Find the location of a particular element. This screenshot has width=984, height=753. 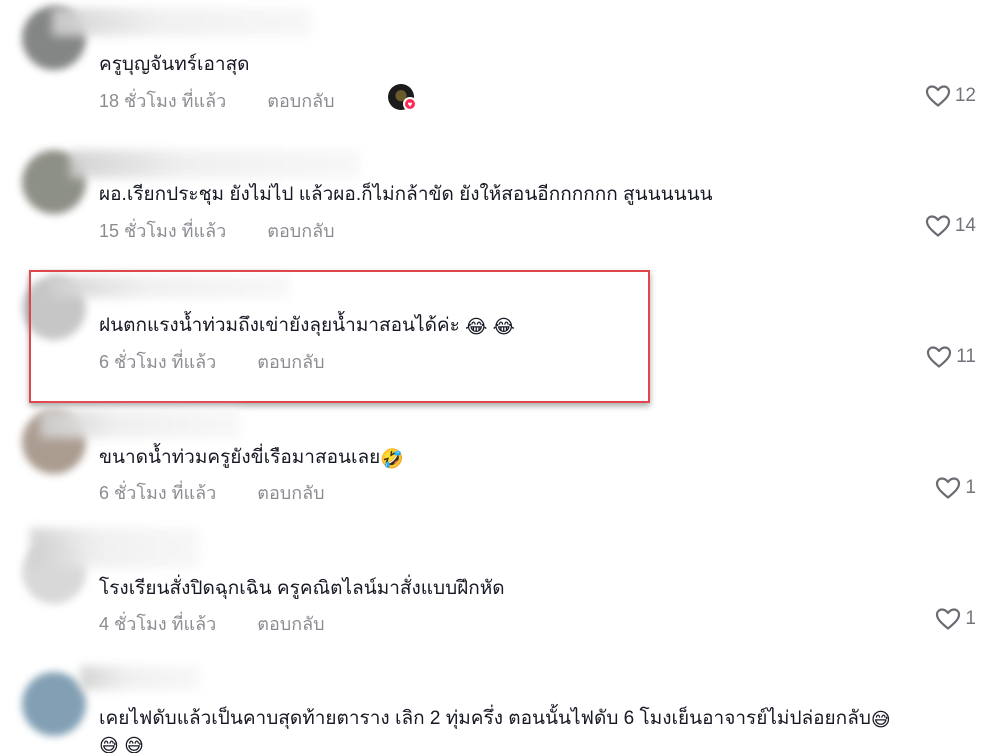

like-button: 14 is located at coordinates (950, 226).